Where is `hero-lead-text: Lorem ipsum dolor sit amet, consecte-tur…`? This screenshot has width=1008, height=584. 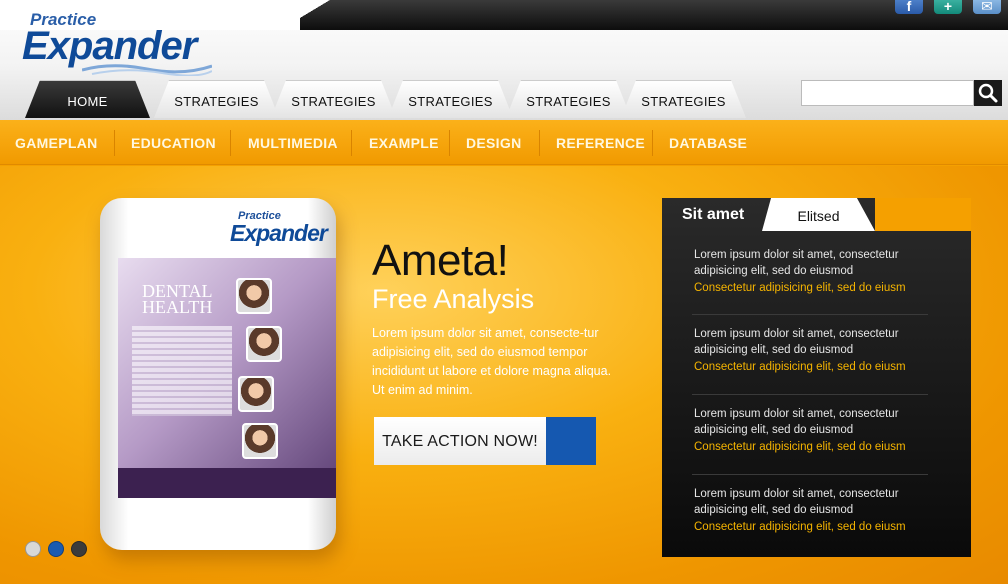 hero-lead-text: Lorem ipsum dolor sit amet, consecte-tur… is located at coordinates (492, 361).